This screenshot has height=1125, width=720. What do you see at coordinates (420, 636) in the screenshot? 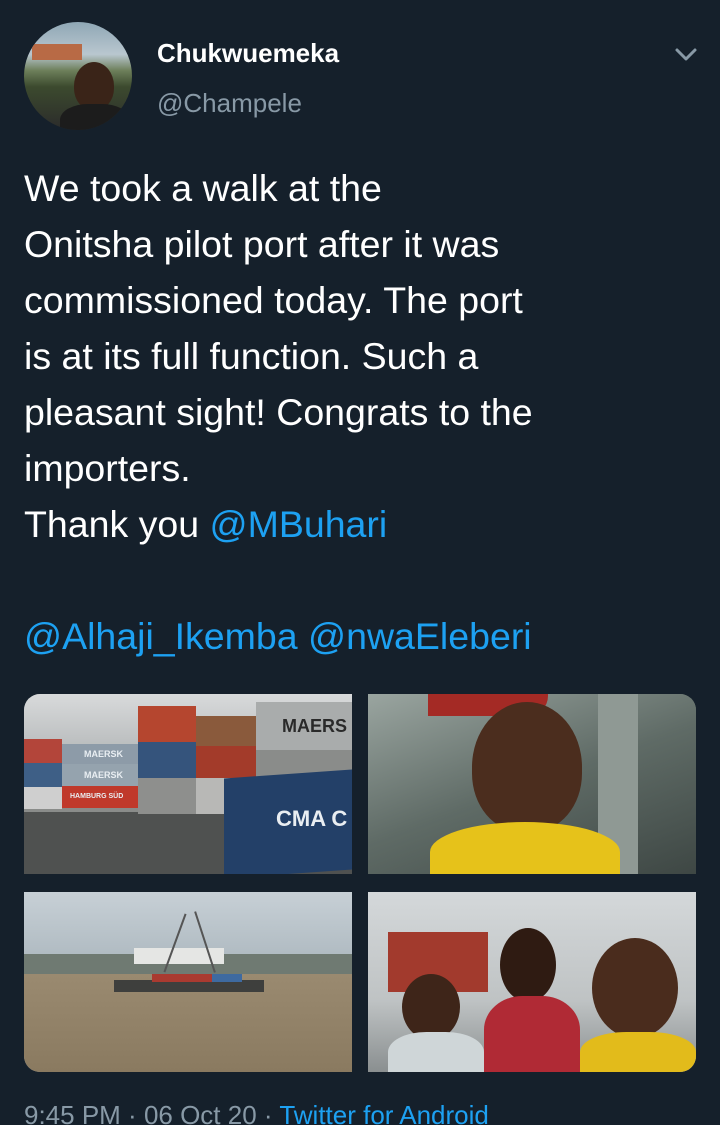
I see `mention-nwaeleberi: @nwaEleberi` at bounding box center [420, 636].